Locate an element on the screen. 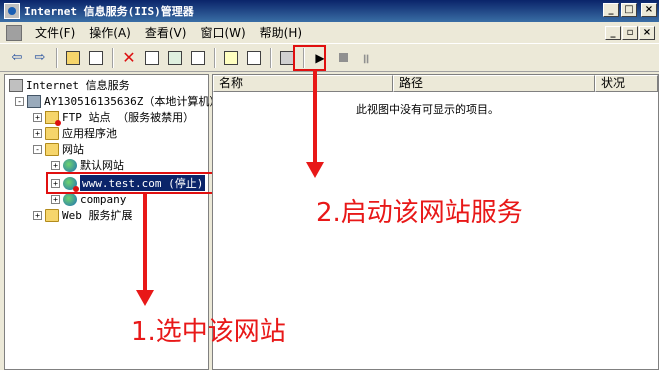 This screenshot has width=659, height=370. properties-icon is located at coordinates (152, 58).